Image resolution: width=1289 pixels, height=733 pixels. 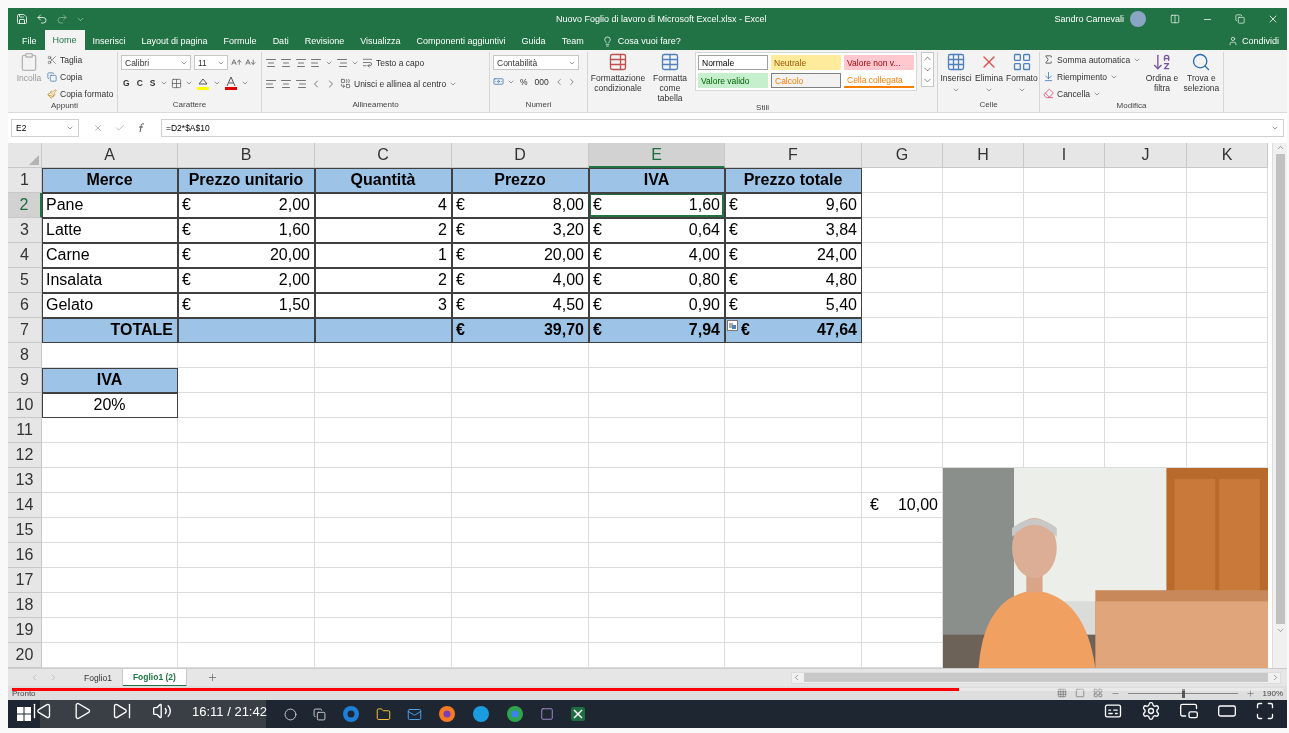 What do you see at coordinates (126, 83) in the screenshot?
I see `format-button: G` at bounding box center [126, 83].